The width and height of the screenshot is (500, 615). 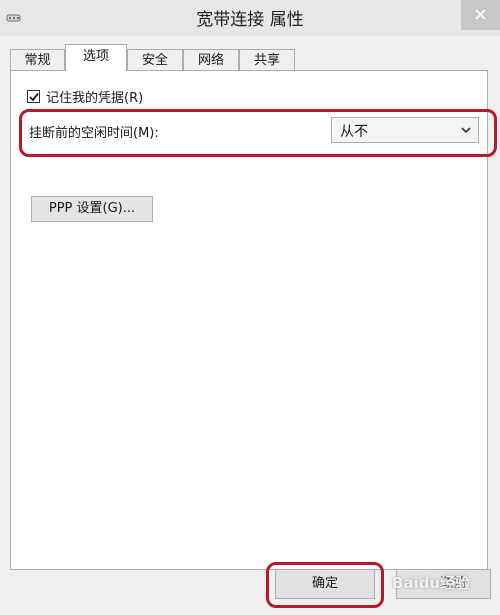 I want to click on tab-general: 常规, so click(x=37, y=59).